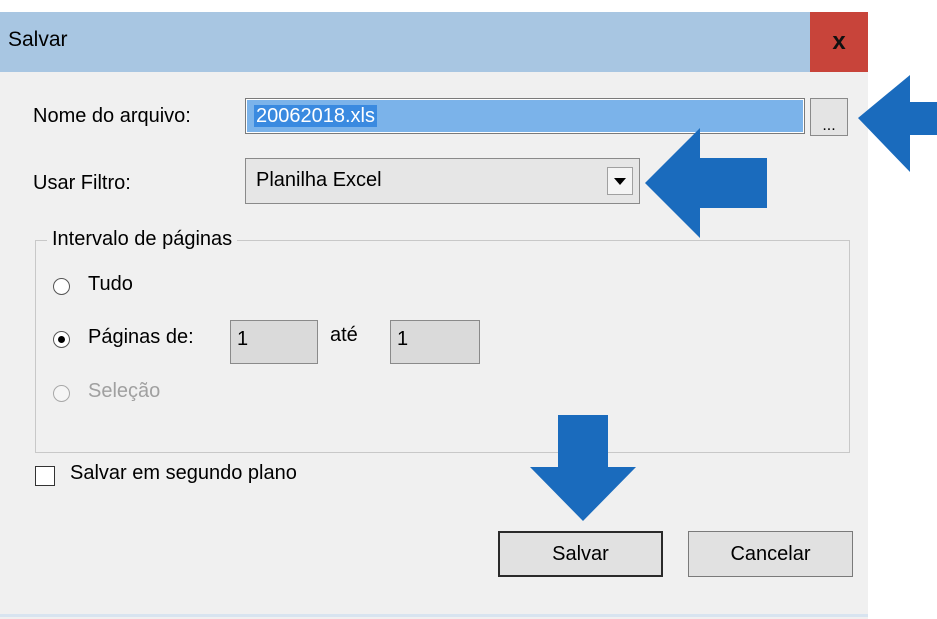 The image size is (937, 619). I want to click on radio-selection-label: Seleção, so click(124, 391).